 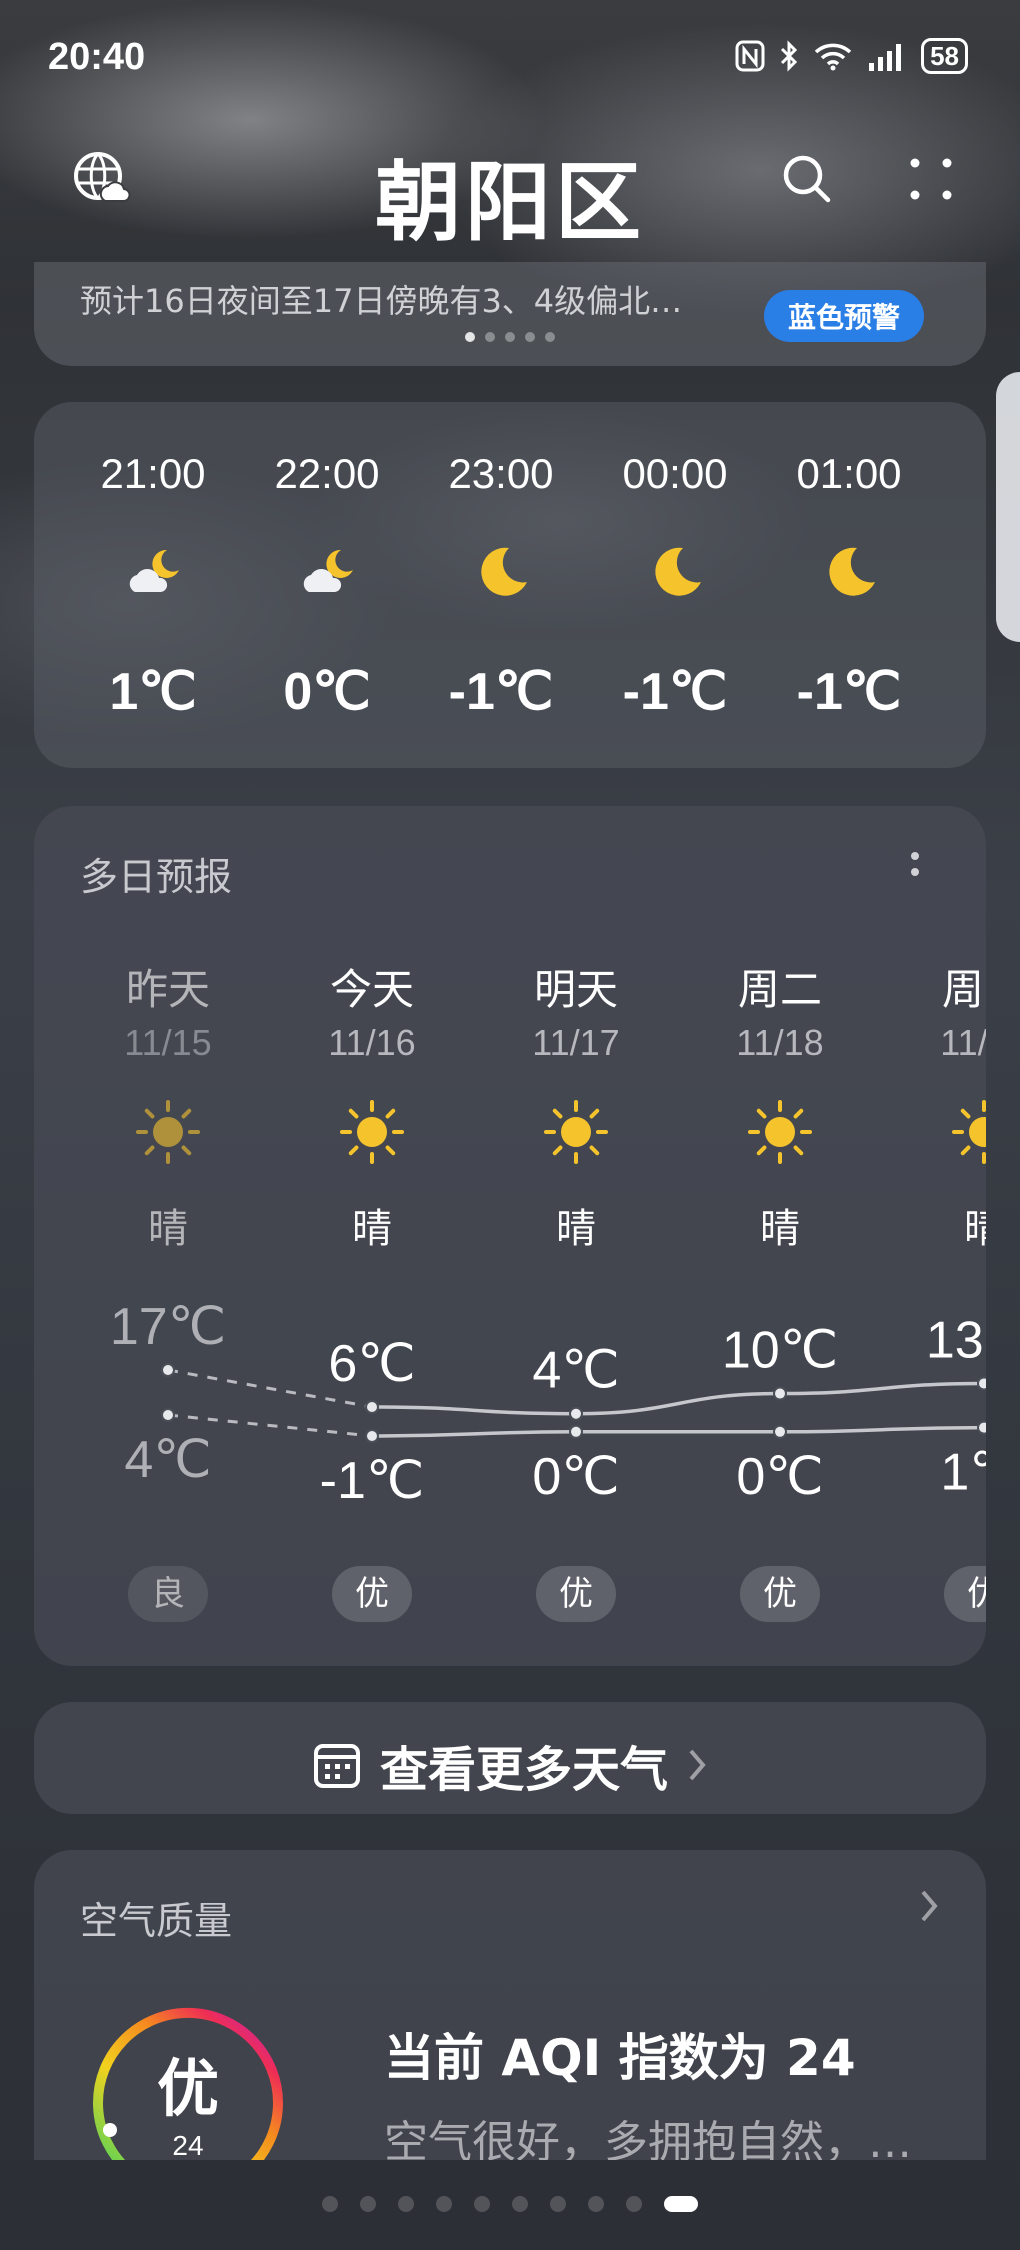 I want to click on day-date: 11/19, so click(x=963, y=1042).